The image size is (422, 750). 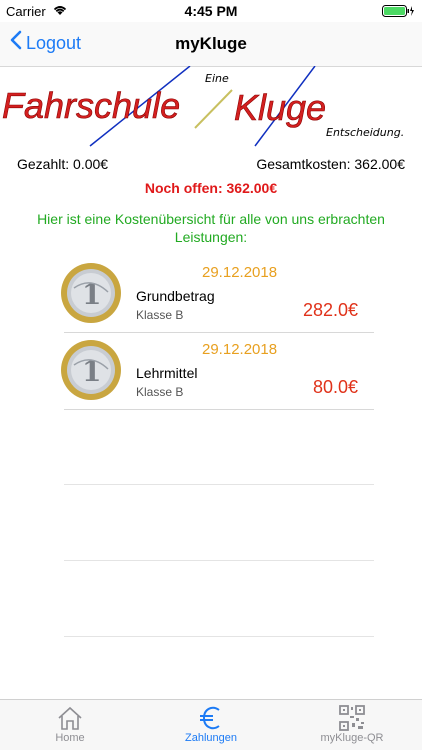 I want to click on list-item: 1 29.12.2018 Grundbetrag Klasse B 282.0€, so click(x=217, y=294).